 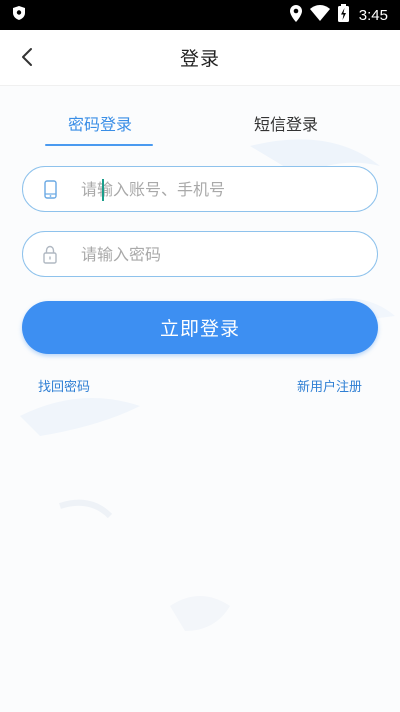 I want to click on text-cursor, so click(x=103, y=190).